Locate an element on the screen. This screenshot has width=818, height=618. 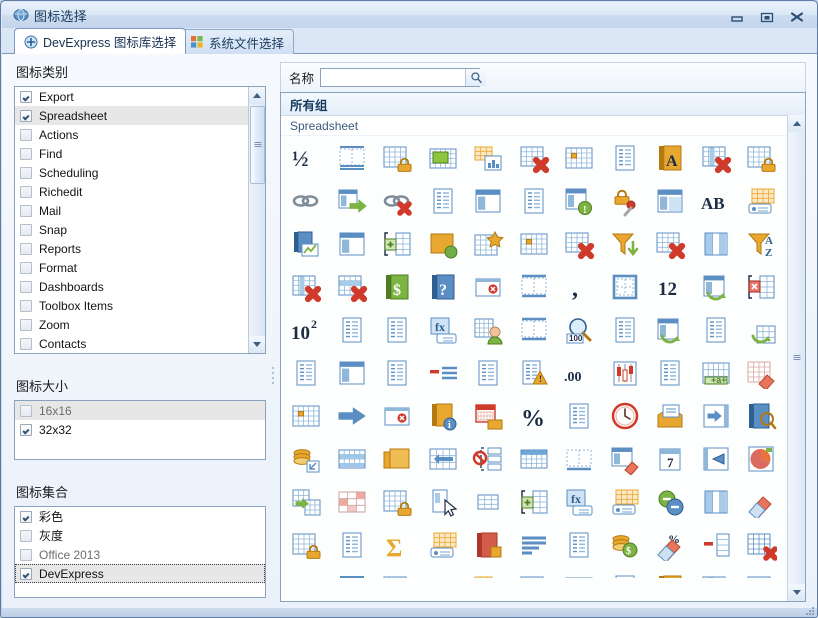
set-item-2: Office 2013 is located at coordinates (140, 554).